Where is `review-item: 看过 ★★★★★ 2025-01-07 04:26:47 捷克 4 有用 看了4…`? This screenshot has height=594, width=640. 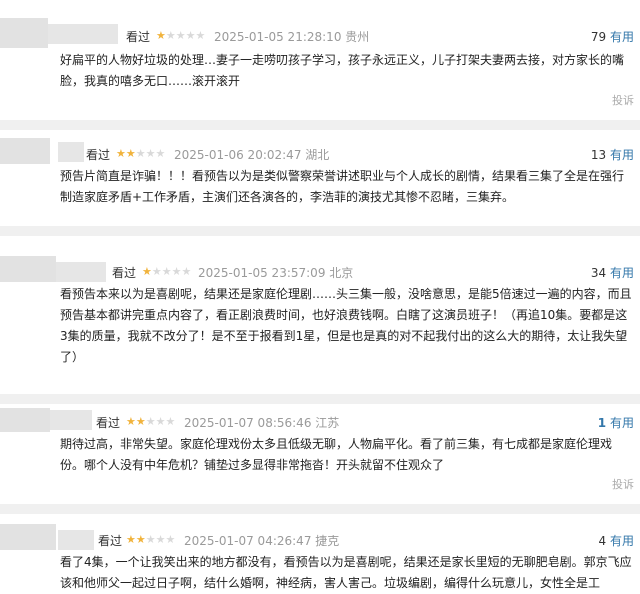 review-item: 看过 ★★★★★ 2025-01-07 04:26:47 捷克 4 有用 看了4… is located at coordinates (320, 555).